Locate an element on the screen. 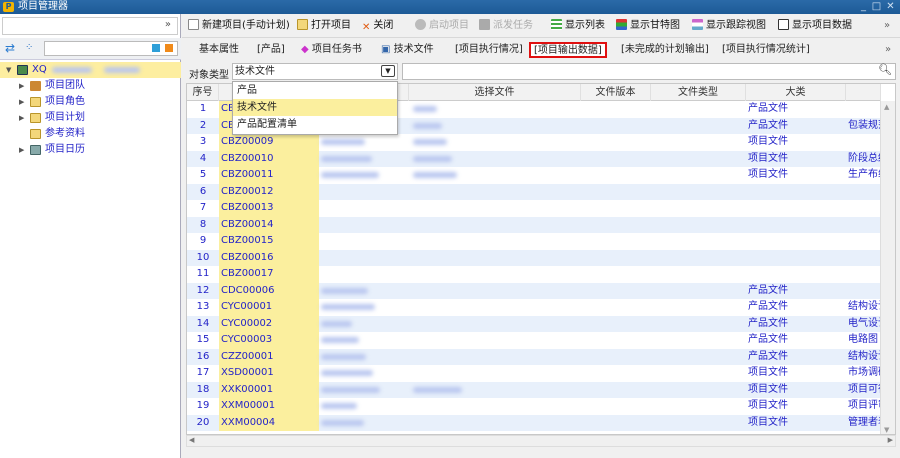 This screenshot has width=900, height=458. cell-code: CBZ00010 is located at coordinates (269, 158).